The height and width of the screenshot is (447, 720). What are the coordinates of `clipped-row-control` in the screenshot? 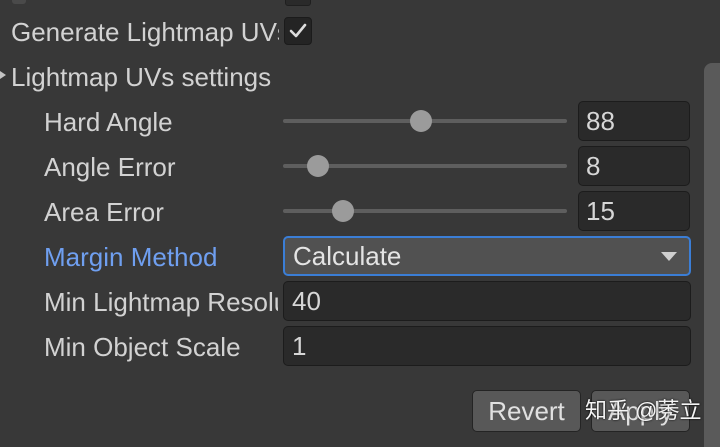 It's located at (298, 3).